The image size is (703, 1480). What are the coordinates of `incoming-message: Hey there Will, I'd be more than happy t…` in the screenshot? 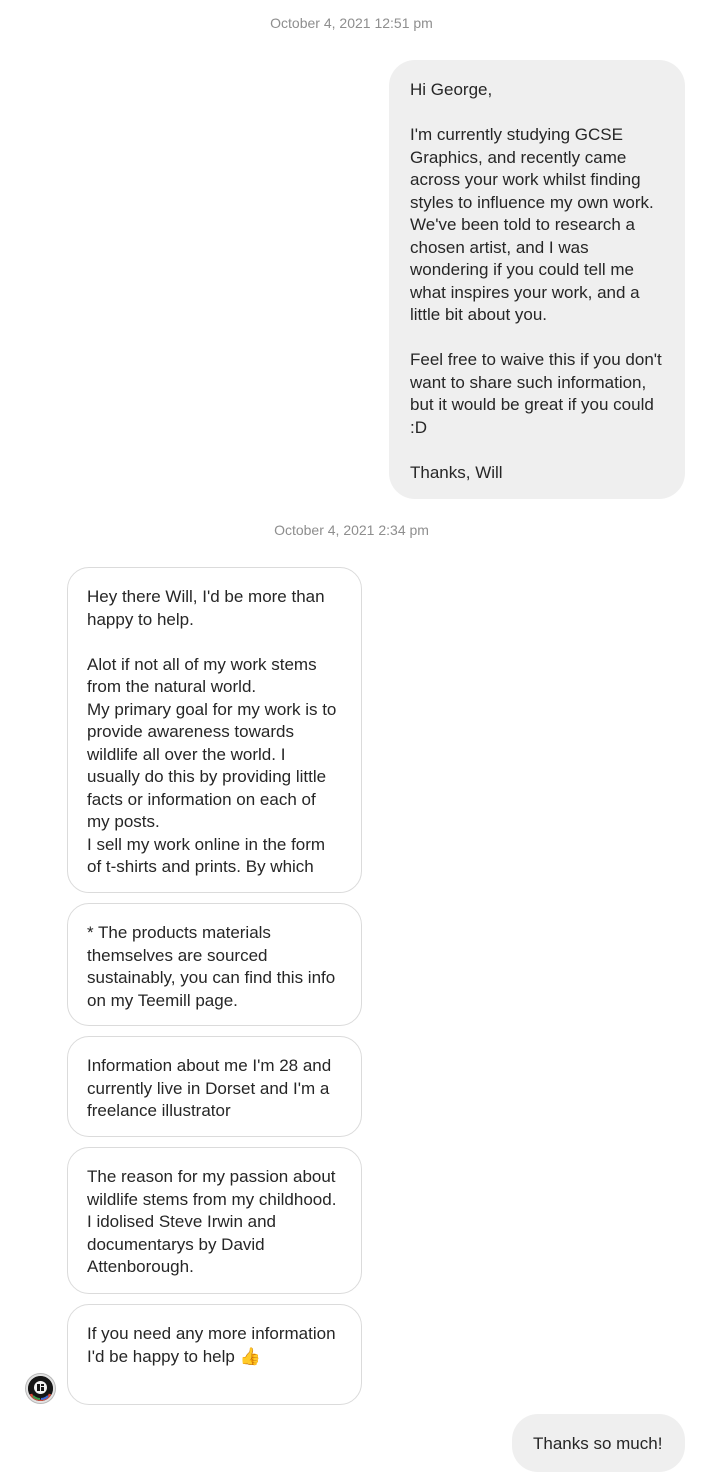 It's located at (214, 730).